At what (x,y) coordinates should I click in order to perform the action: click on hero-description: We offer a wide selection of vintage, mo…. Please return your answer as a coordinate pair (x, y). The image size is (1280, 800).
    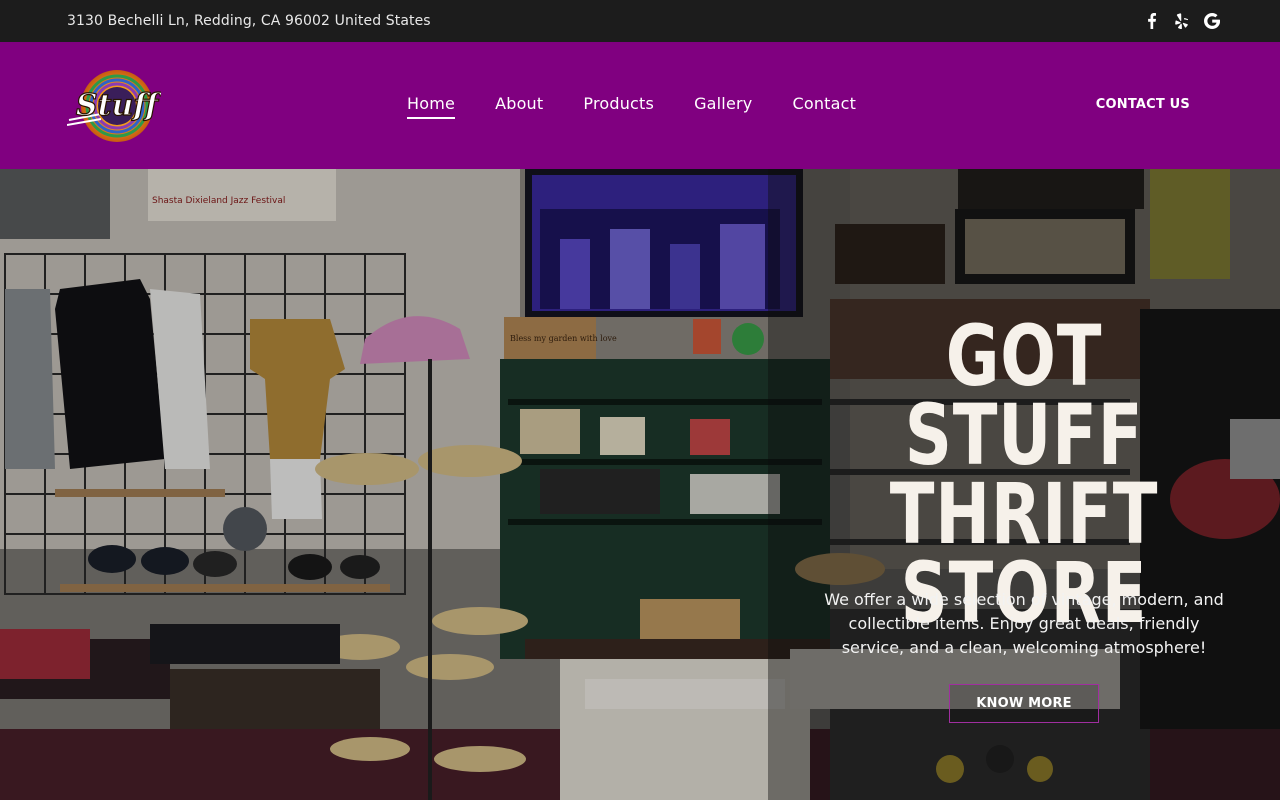
    Looking at the image, I should click on (1024, 623).